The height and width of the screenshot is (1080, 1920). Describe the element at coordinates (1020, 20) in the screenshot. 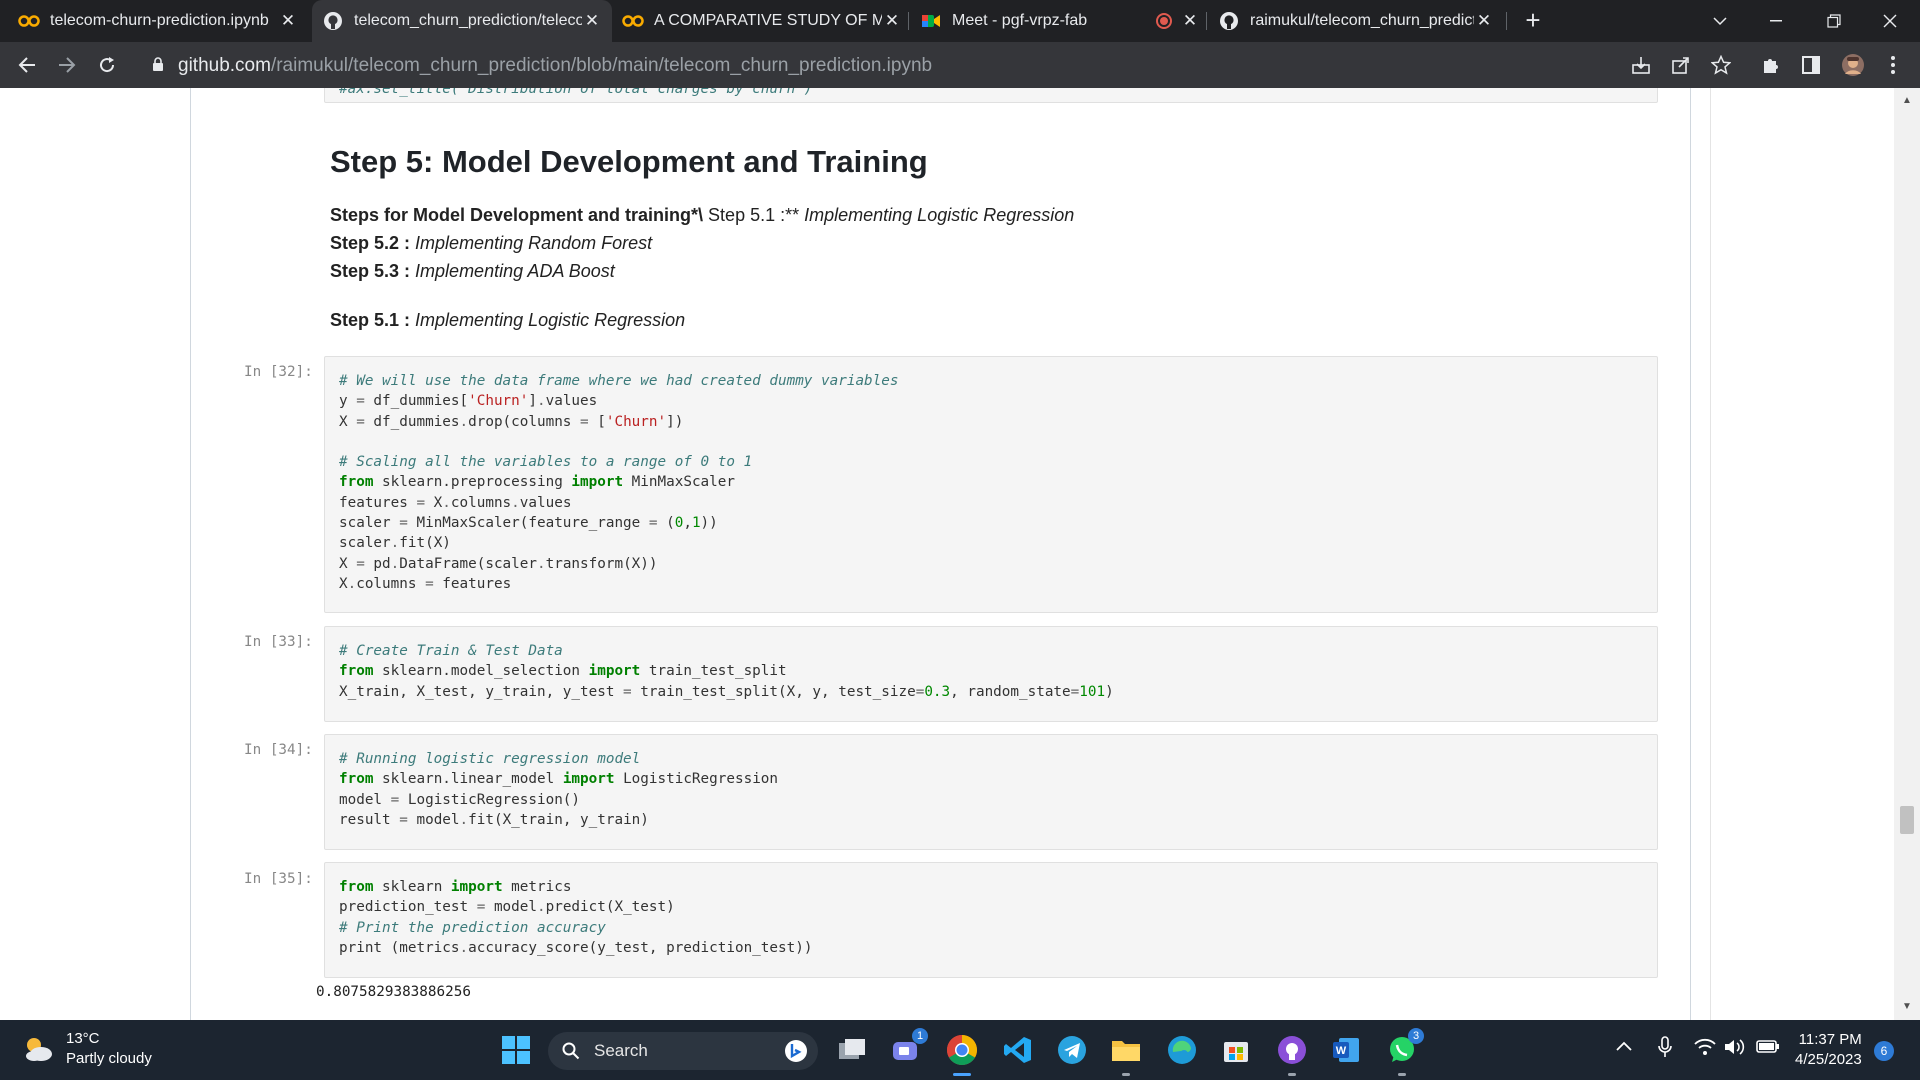

I see `tab-title: Meet - pgf-vrpz-fab` at that location.